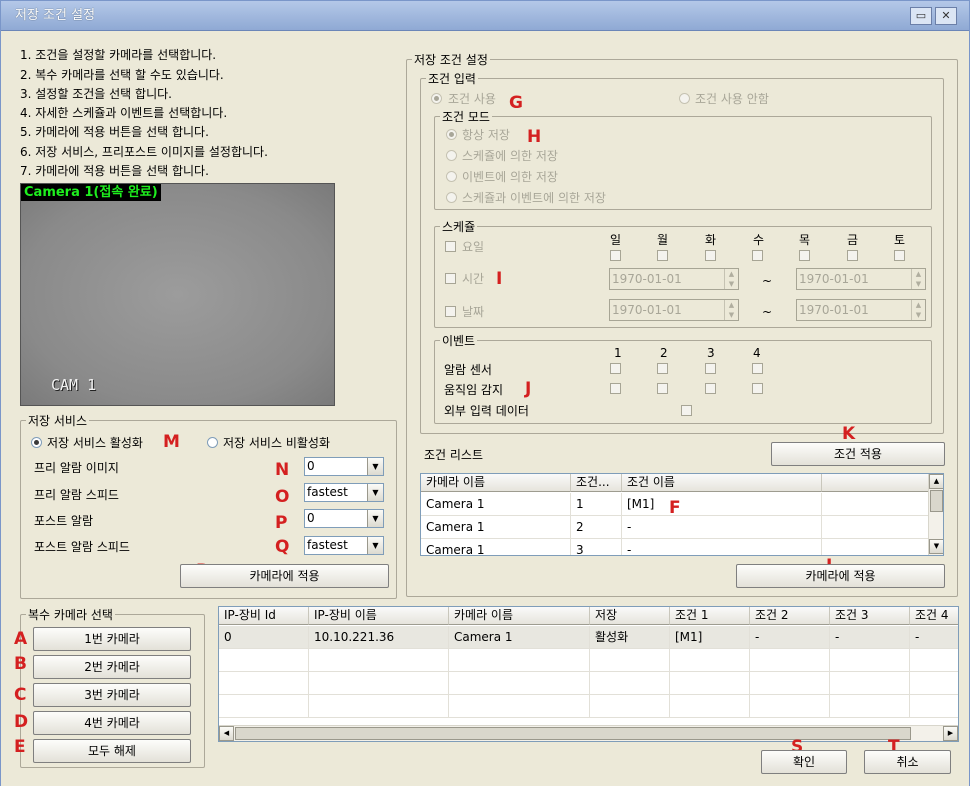 The height and width of the screenshot is (786, 970). Describe the element at coordinates (630, 637) in the screenshot. I see `table-cell: 활성화` at that location.